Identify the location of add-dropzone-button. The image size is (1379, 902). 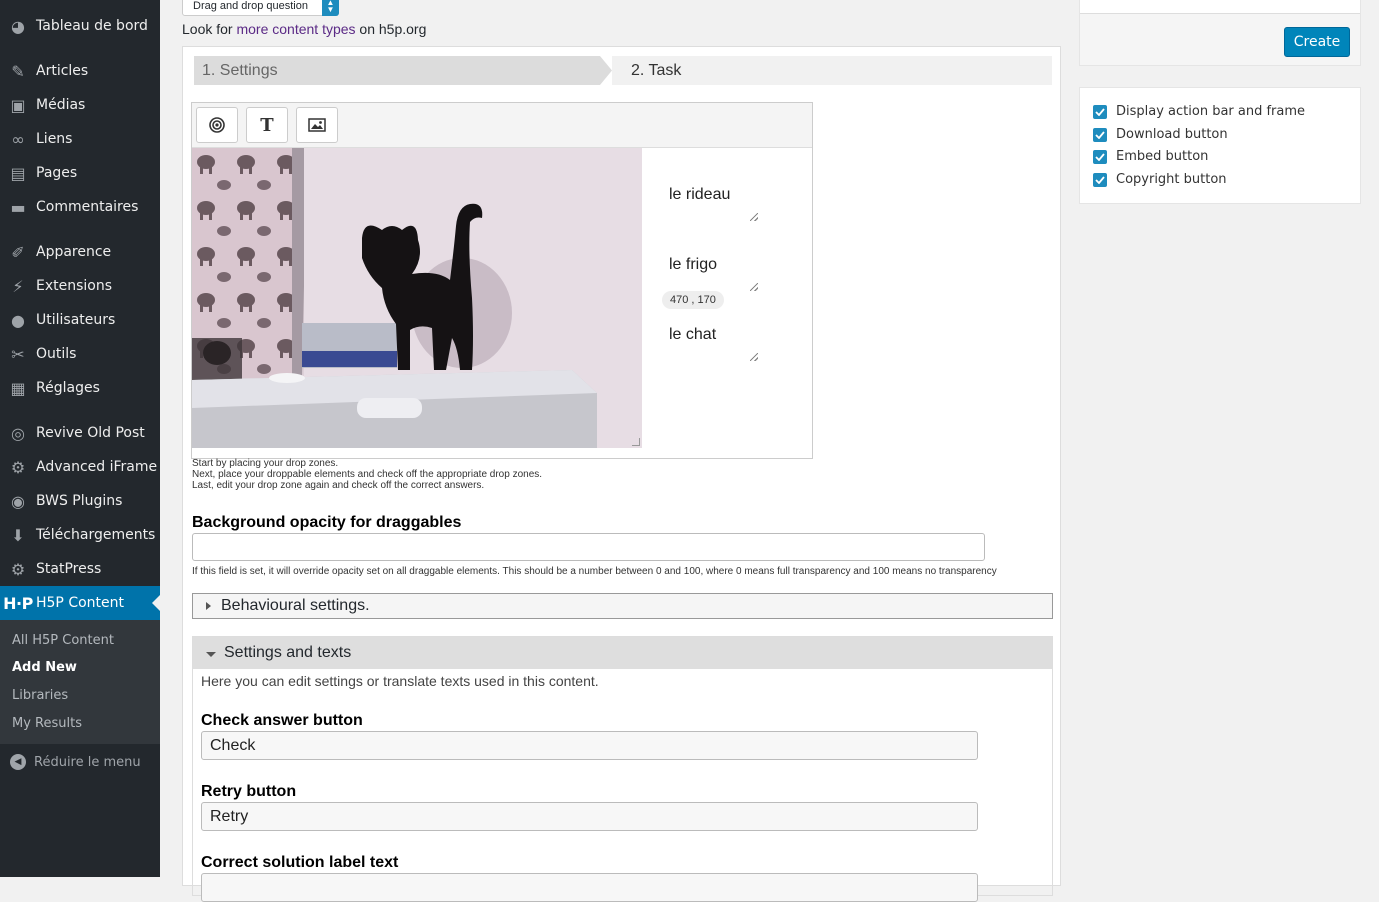
(217, 125).